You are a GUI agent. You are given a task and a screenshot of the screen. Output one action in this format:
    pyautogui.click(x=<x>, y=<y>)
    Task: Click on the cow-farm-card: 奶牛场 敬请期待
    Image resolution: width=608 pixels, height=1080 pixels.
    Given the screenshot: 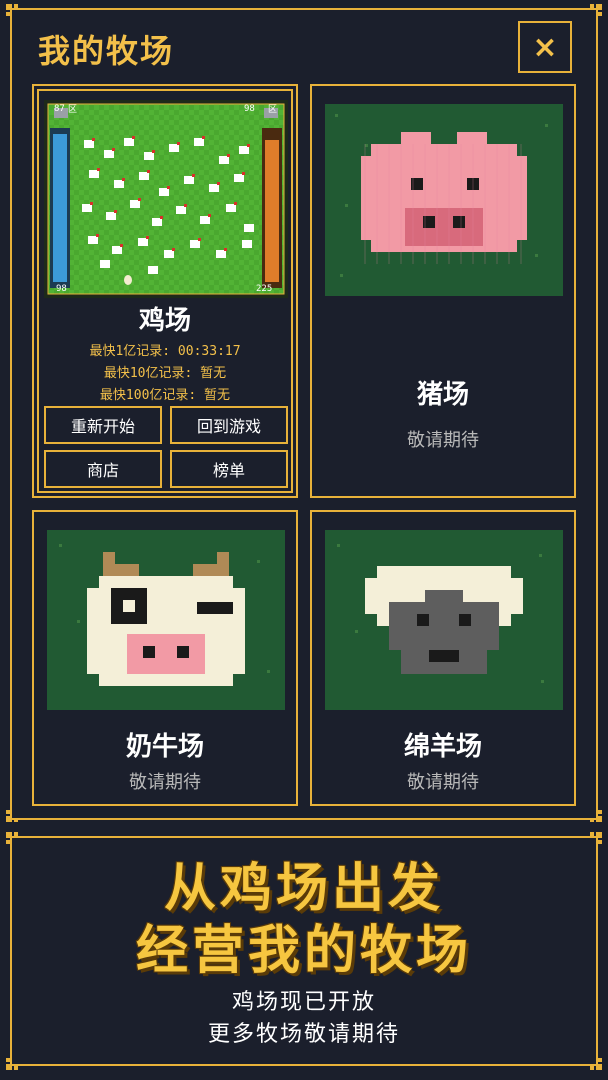 What is the action you would take?
    pyautogui.click(x=165, y=658)
    